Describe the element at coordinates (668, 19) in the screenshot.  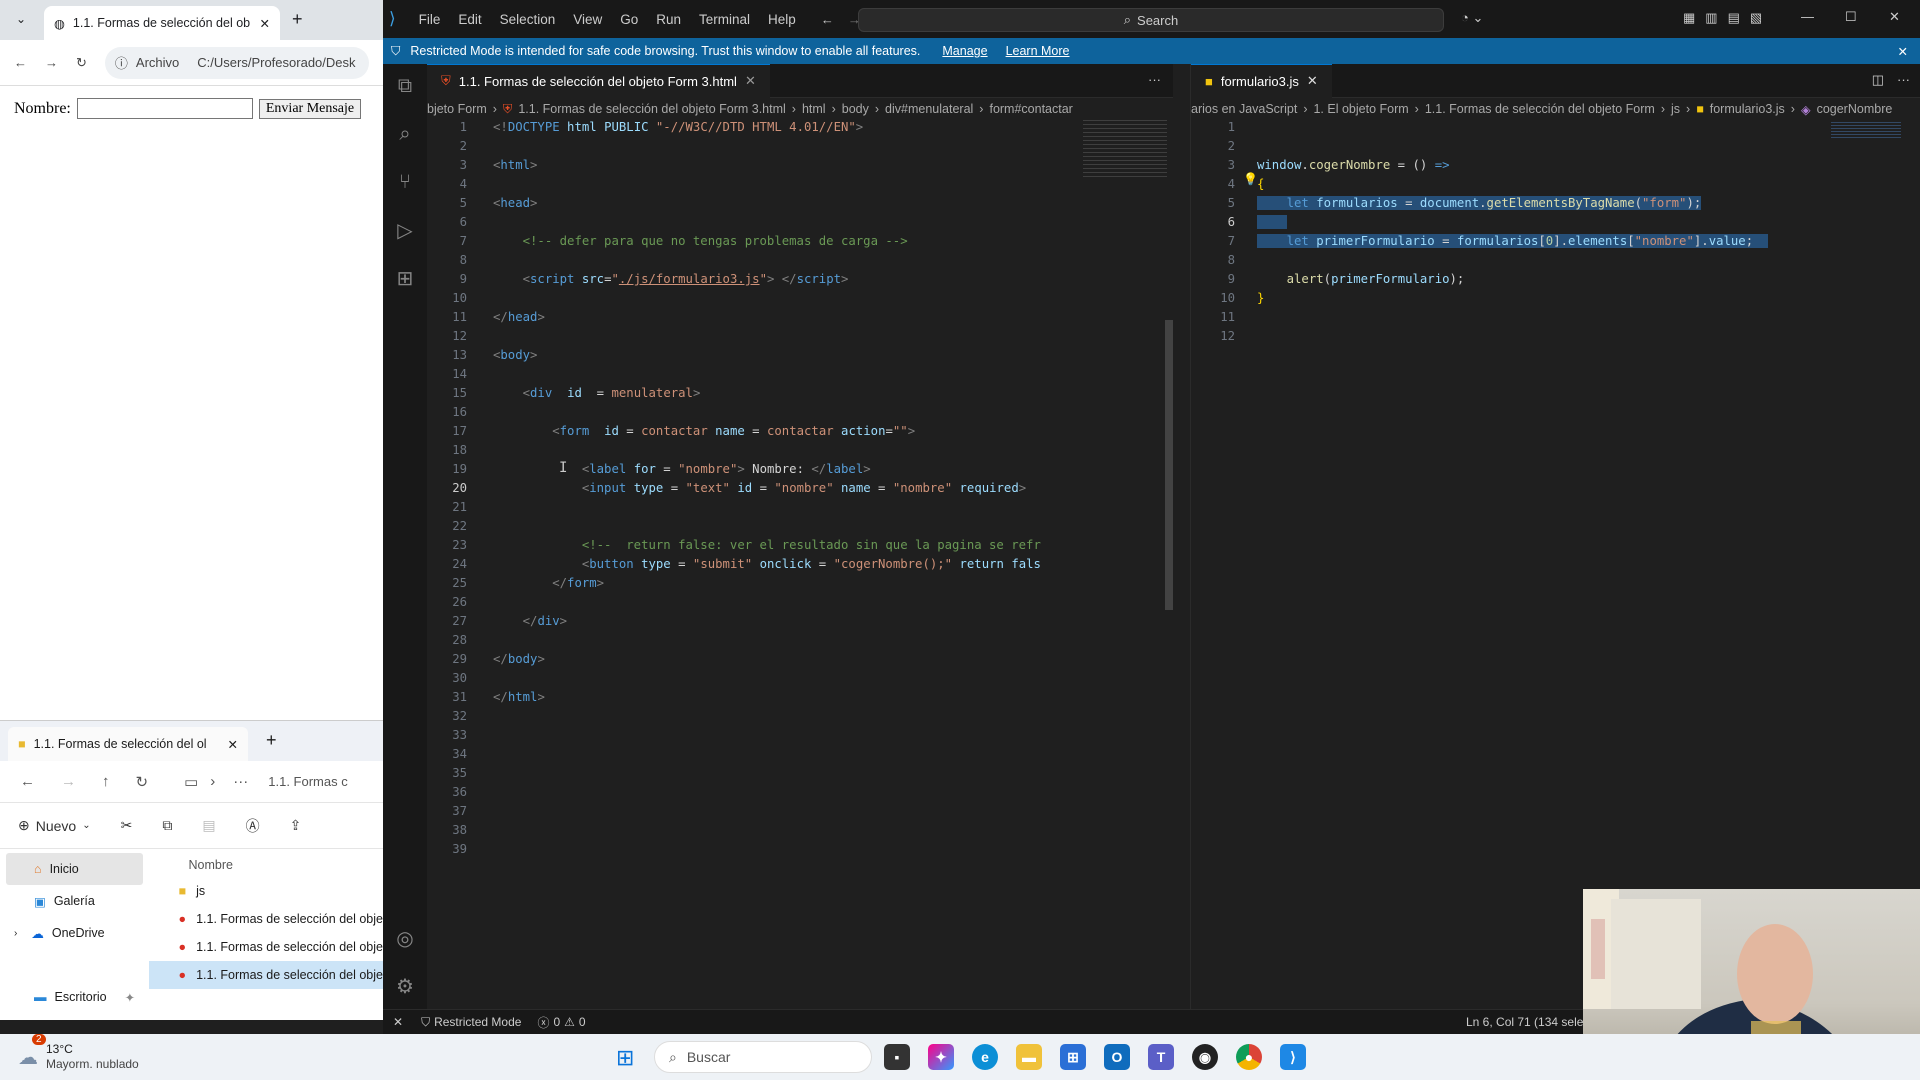
I see `menu-run: Run` at that location.